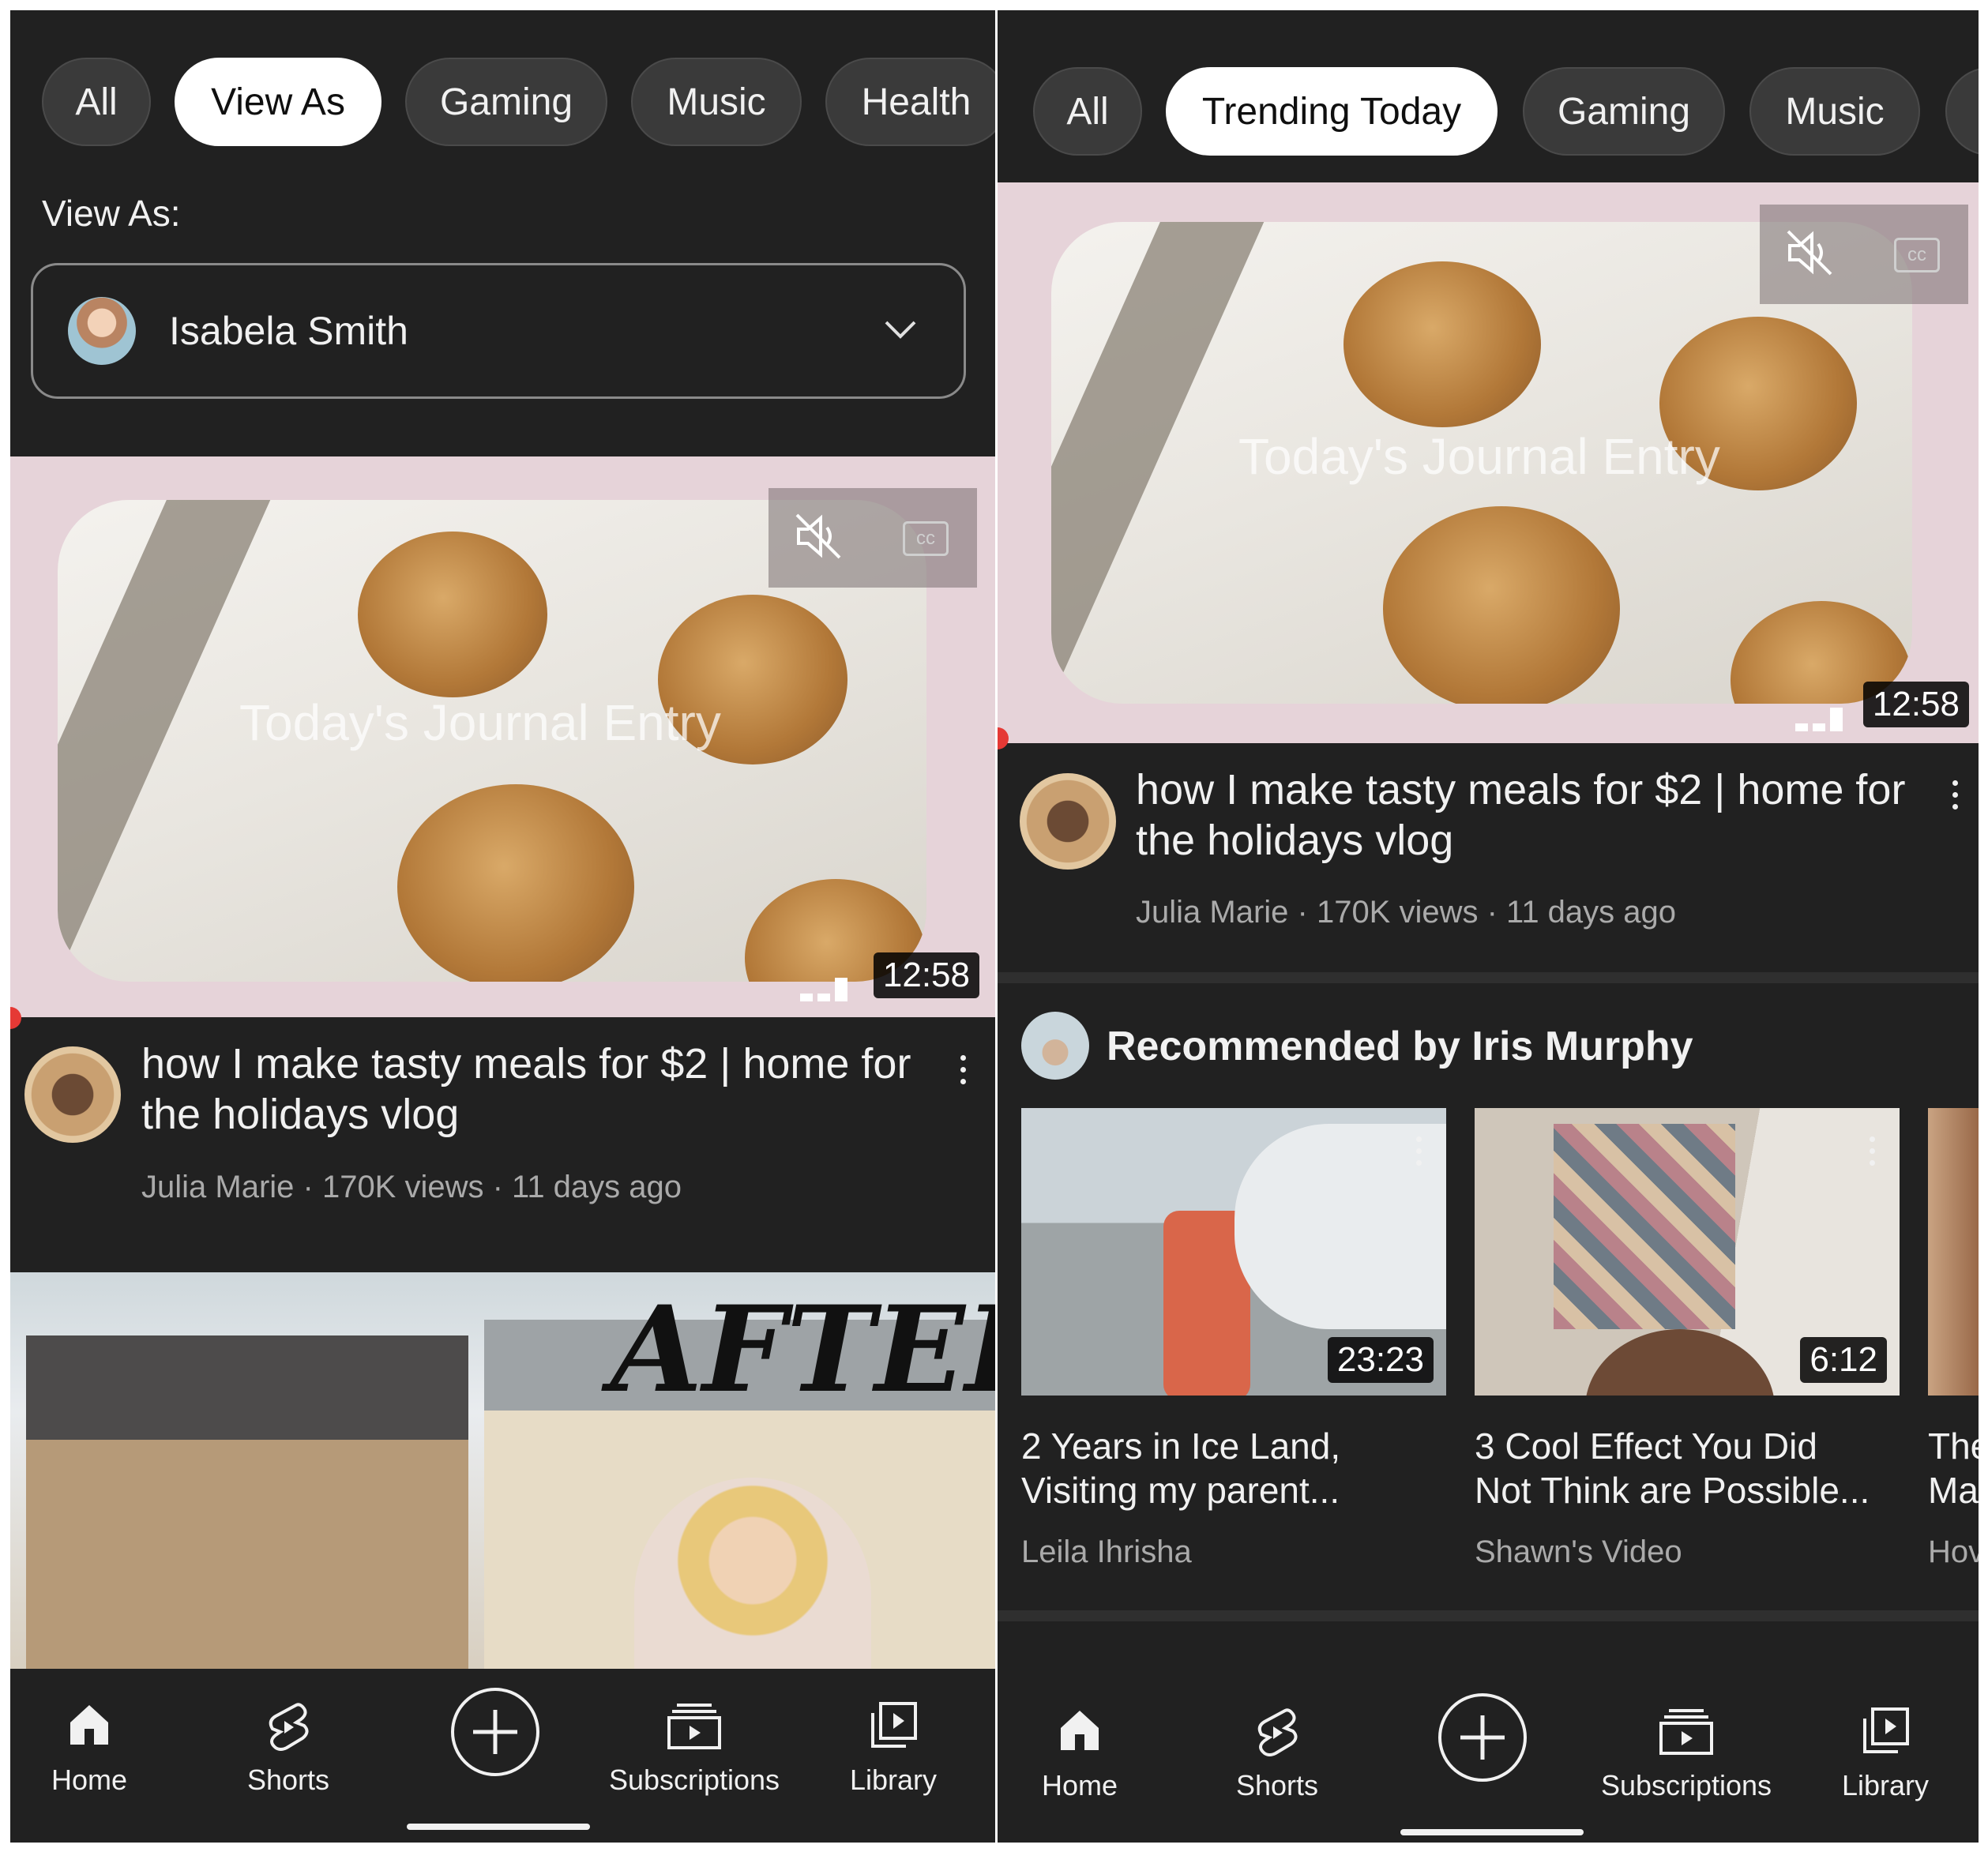 The width and height of the screenshot is (1988, 1852). Describe the element at coordinates (1400, 1046) in the screenshot. I see `recommended-heading: Recommended by Iris Murphy` at that location.